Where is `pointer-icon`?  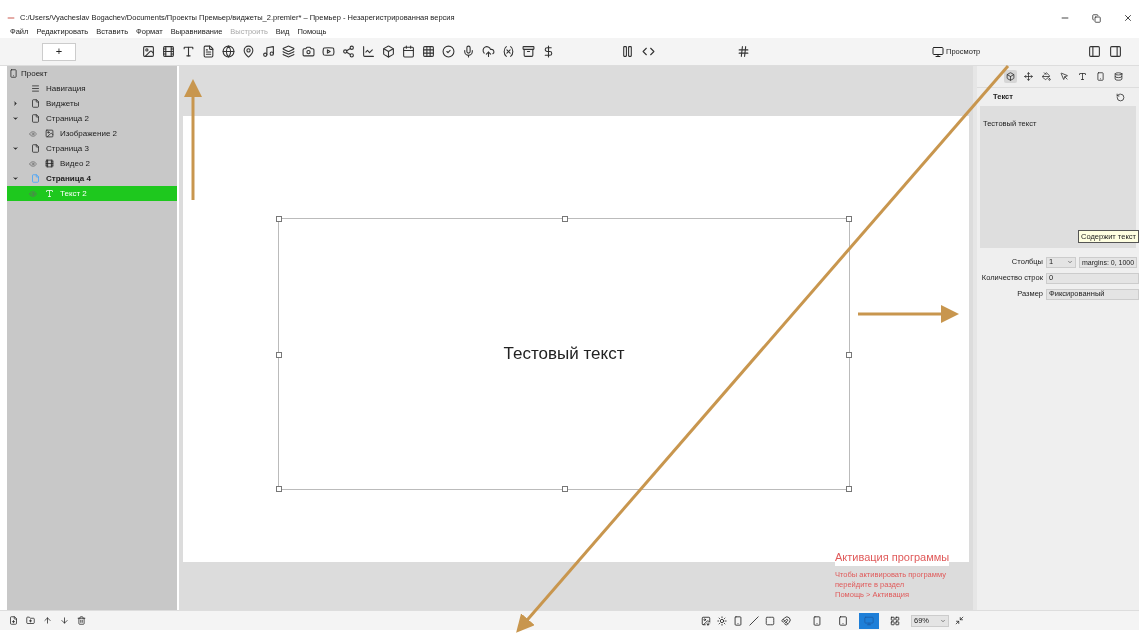
pointer-icon is located at coordinates (1064, 76).